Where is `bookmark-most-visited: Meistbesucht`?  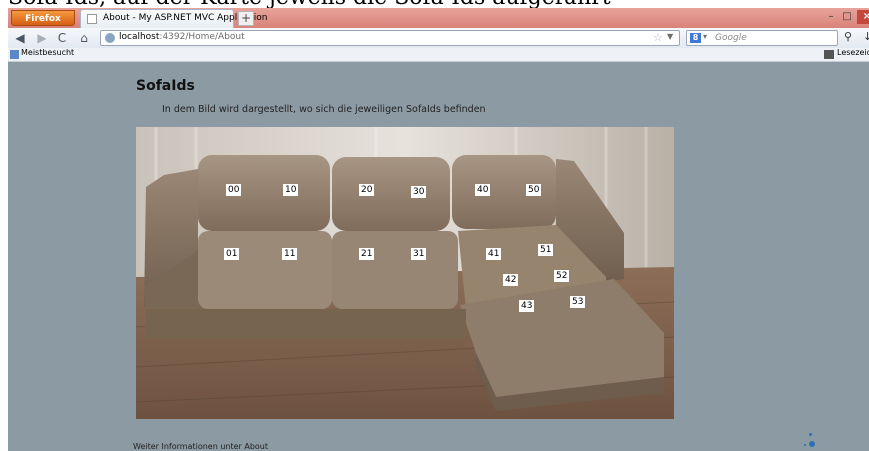
bookmark-most-visited: Meistbesucht is located at coordinates (47, 52).